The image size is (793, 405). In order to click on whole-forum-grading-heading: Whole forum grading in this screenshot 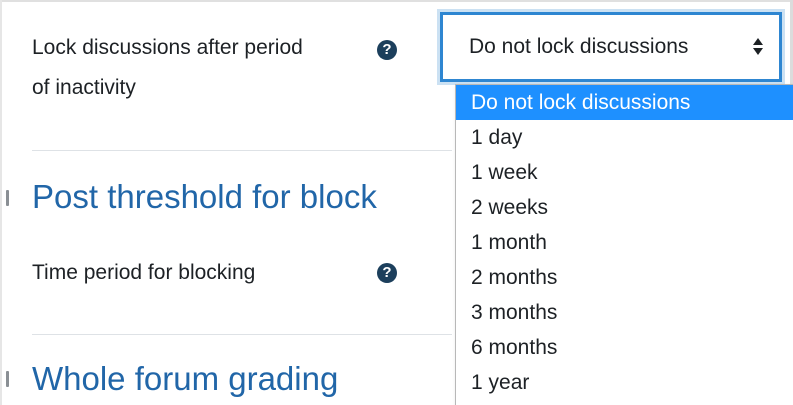, I will do `click(185, 379)`.